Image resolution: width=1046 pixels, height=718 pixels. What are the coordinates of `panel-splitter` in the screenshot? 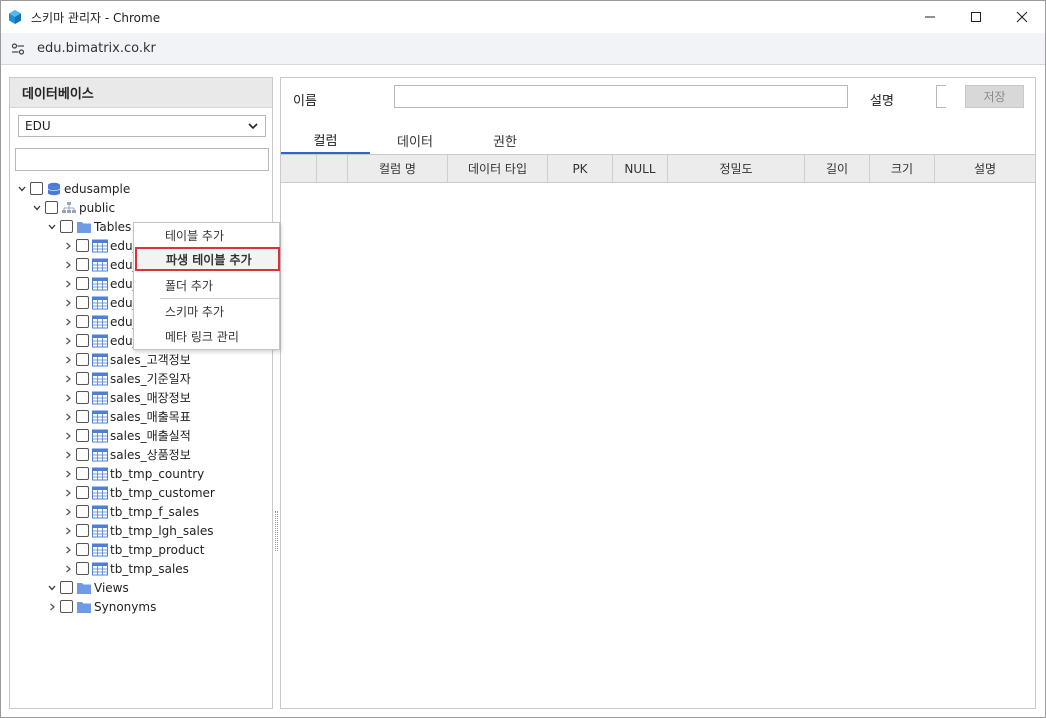 It's located at (276, 531).